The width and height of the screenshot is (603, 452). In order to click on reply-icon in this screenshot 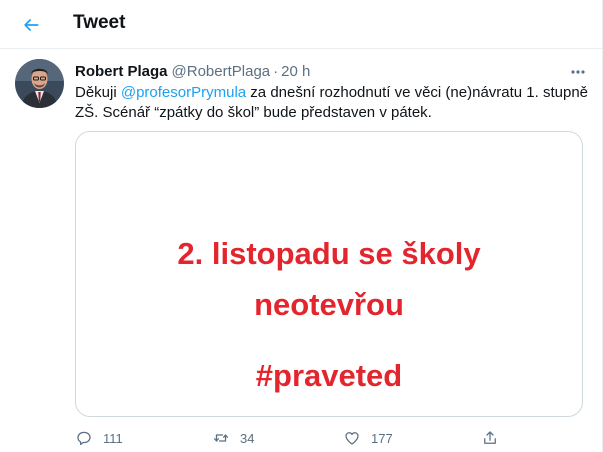, I will do `click(84, 438)`.